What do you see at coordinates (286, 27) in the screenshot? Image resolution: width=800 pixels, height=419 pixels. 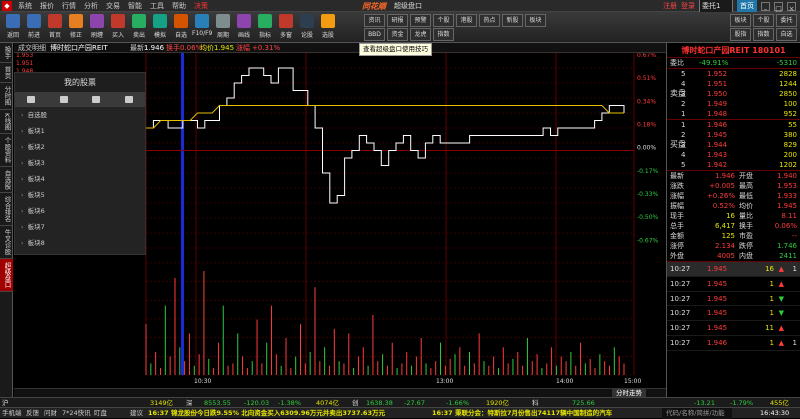 I see `toolbar-button-13: 多窗` at bounding box center [286, 27].